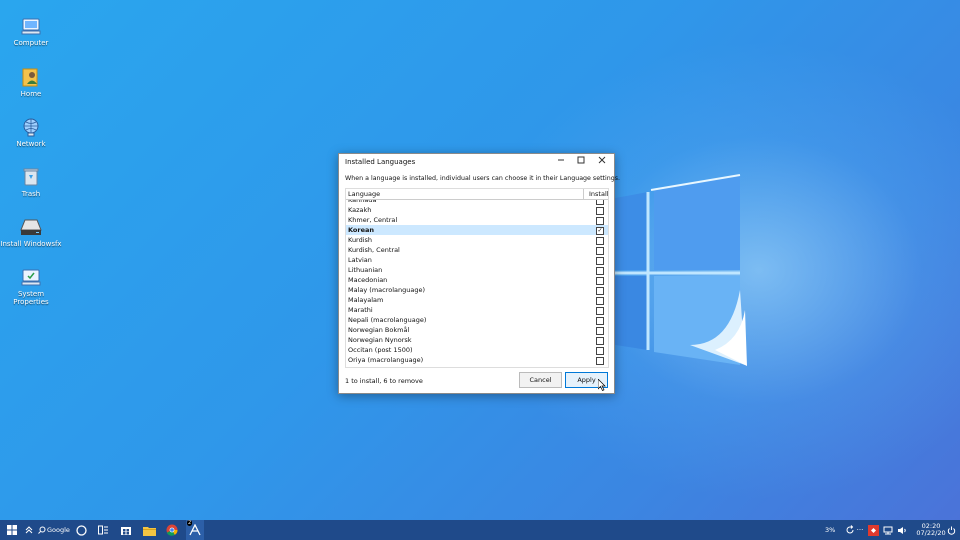 This screenshot has height=540, width=960. What do you see at coordinates (477, 230) in the screenshot?
I see `language-row: Korean ✓` at bounding box center [477, 230].